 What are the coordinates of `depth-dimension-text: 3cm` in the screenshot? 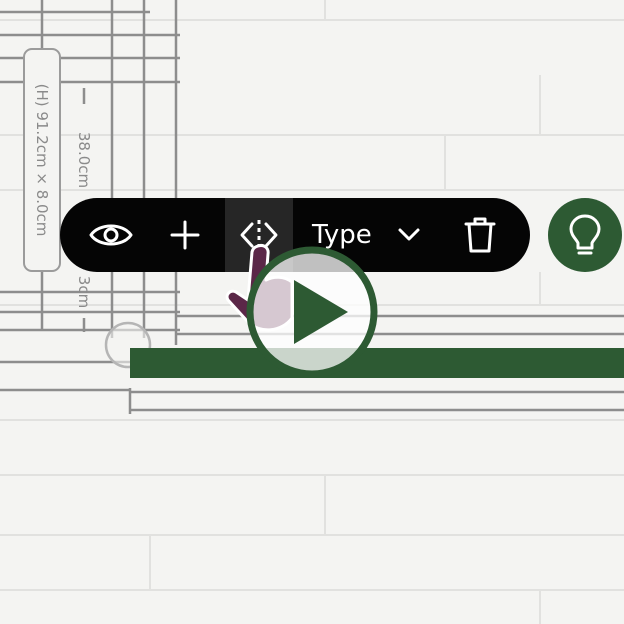 It's located at (84, 292).